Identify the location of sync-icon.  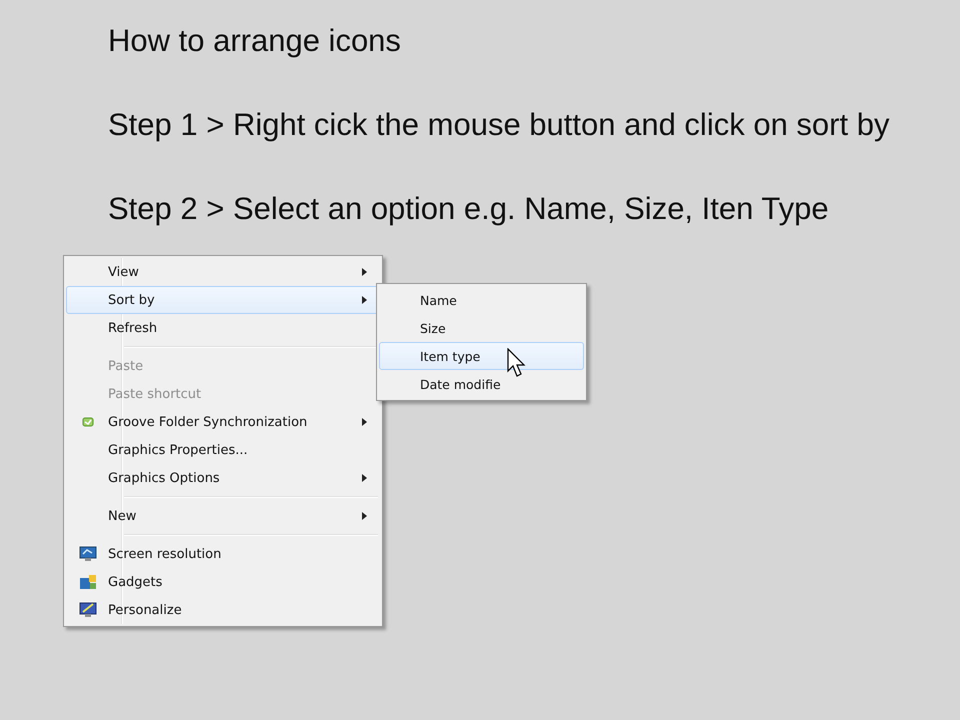
(87, 422).